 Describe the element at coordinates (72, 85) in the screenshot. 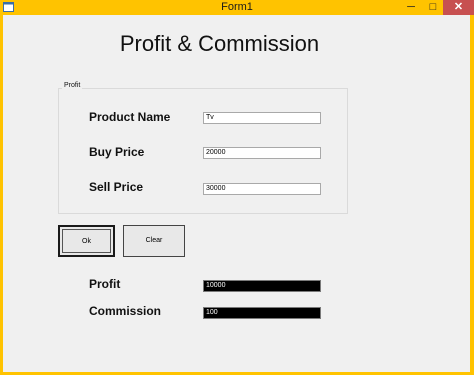

I see `groupbox-legend: Profit` at that location.